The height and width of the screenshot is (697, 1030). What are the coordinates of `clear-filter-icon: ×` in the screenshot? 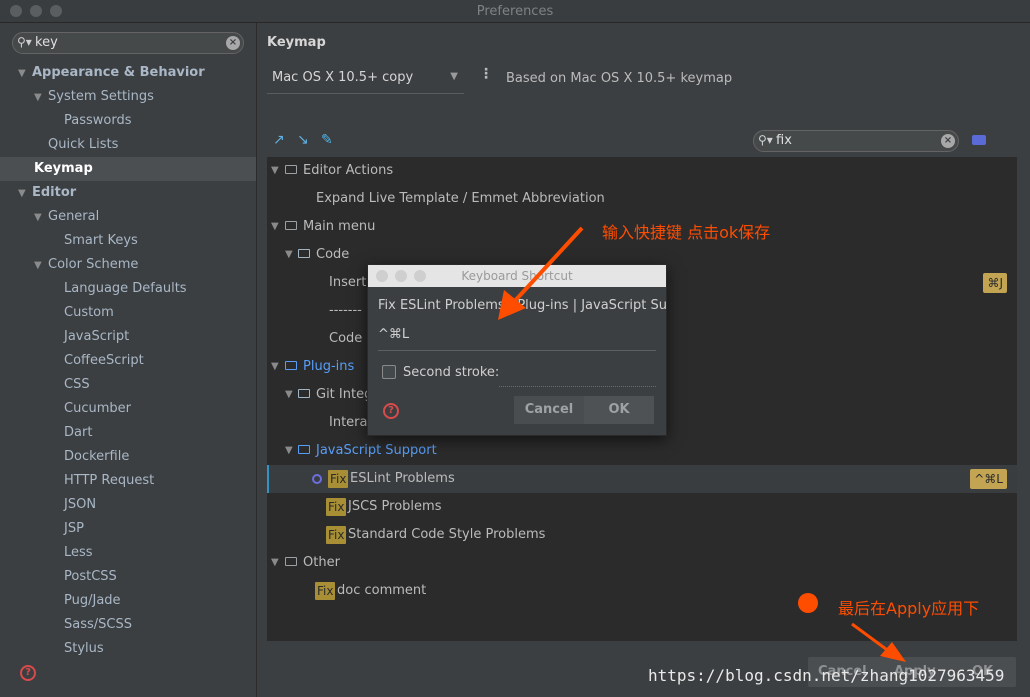 It's located at (948, 141).